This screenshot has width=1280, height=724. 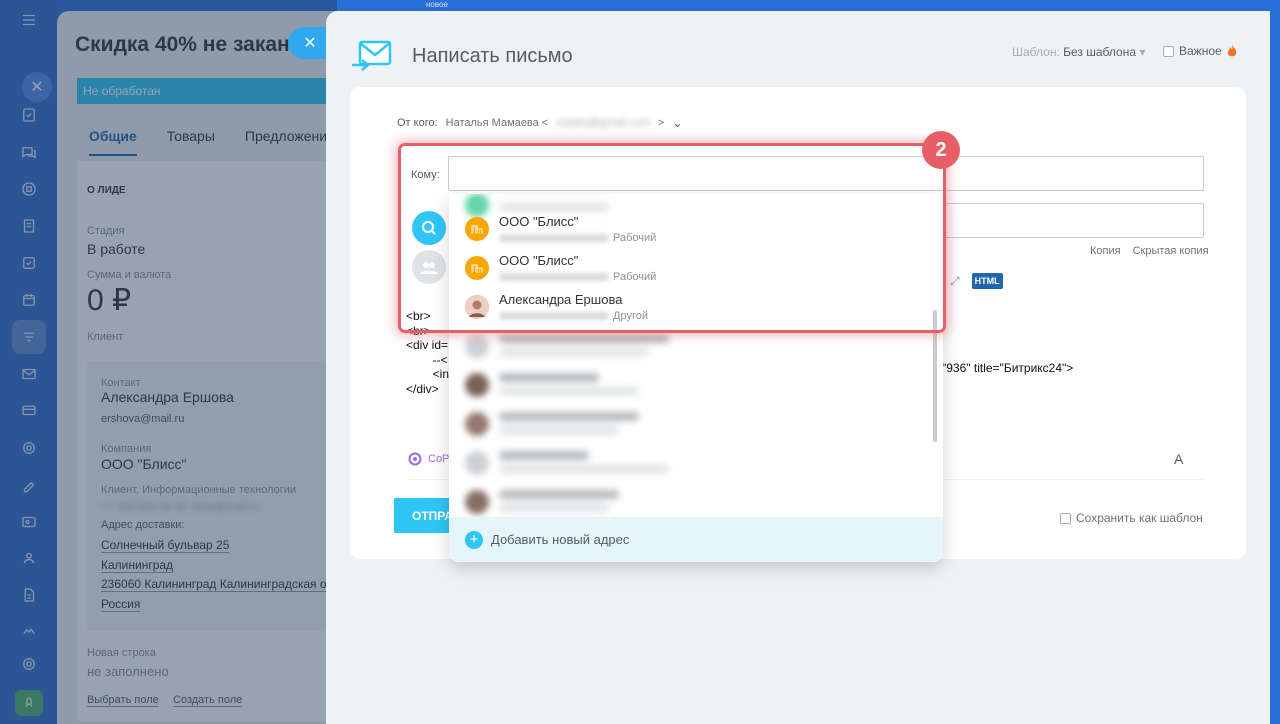 I want to click on recipient-name: ООО "Блисс", so click(x=539, y=260).